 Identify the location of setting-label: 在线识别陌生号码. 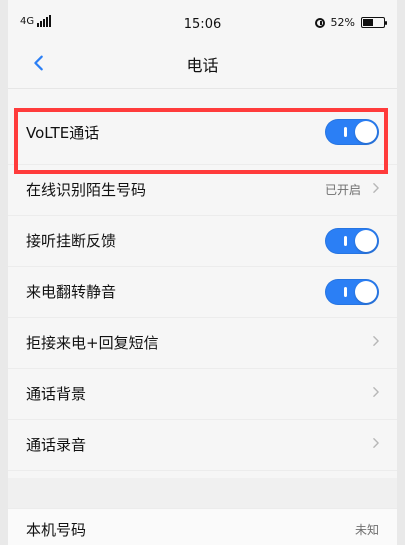
(86, 190).